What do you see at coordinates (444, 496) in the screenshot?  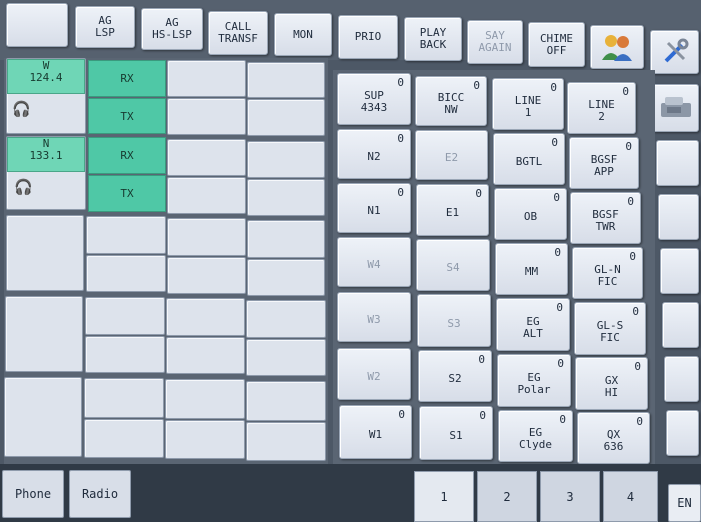 I see `page-tab-1: 1` at bounding box center [444, 496].